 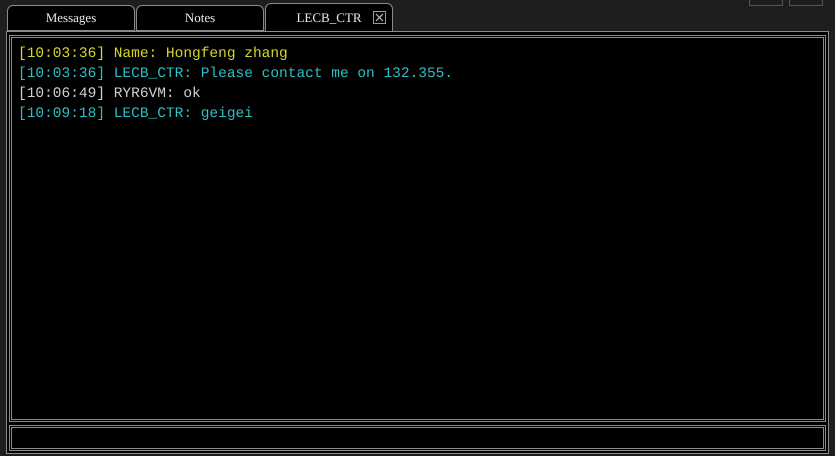 I want to click on input-field, so click(x=417, y=438).